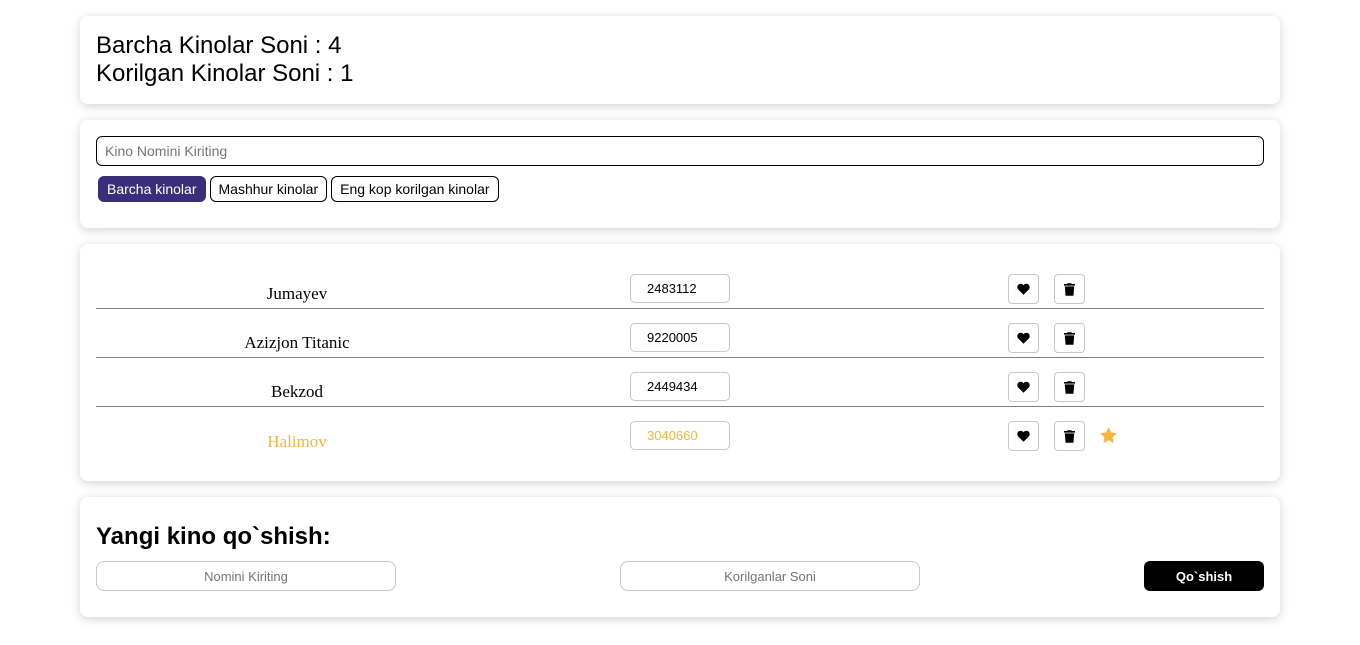  What do you see at coordinates (213, 536) in the screenshot?
I see `add-movie-title: Yangi kino qo`shish:` at bounding box center [213, 536].